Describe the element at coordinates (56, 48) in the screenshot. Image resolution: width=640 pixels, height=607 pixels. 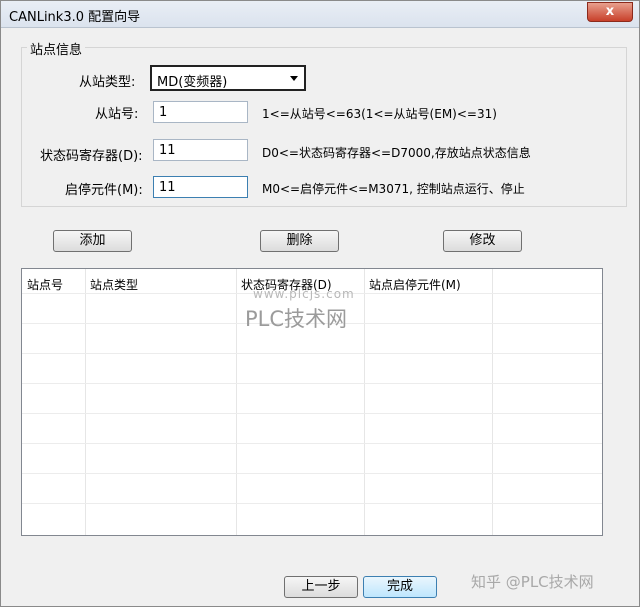
I see `station-info-group-title: 站点信息` at that location.